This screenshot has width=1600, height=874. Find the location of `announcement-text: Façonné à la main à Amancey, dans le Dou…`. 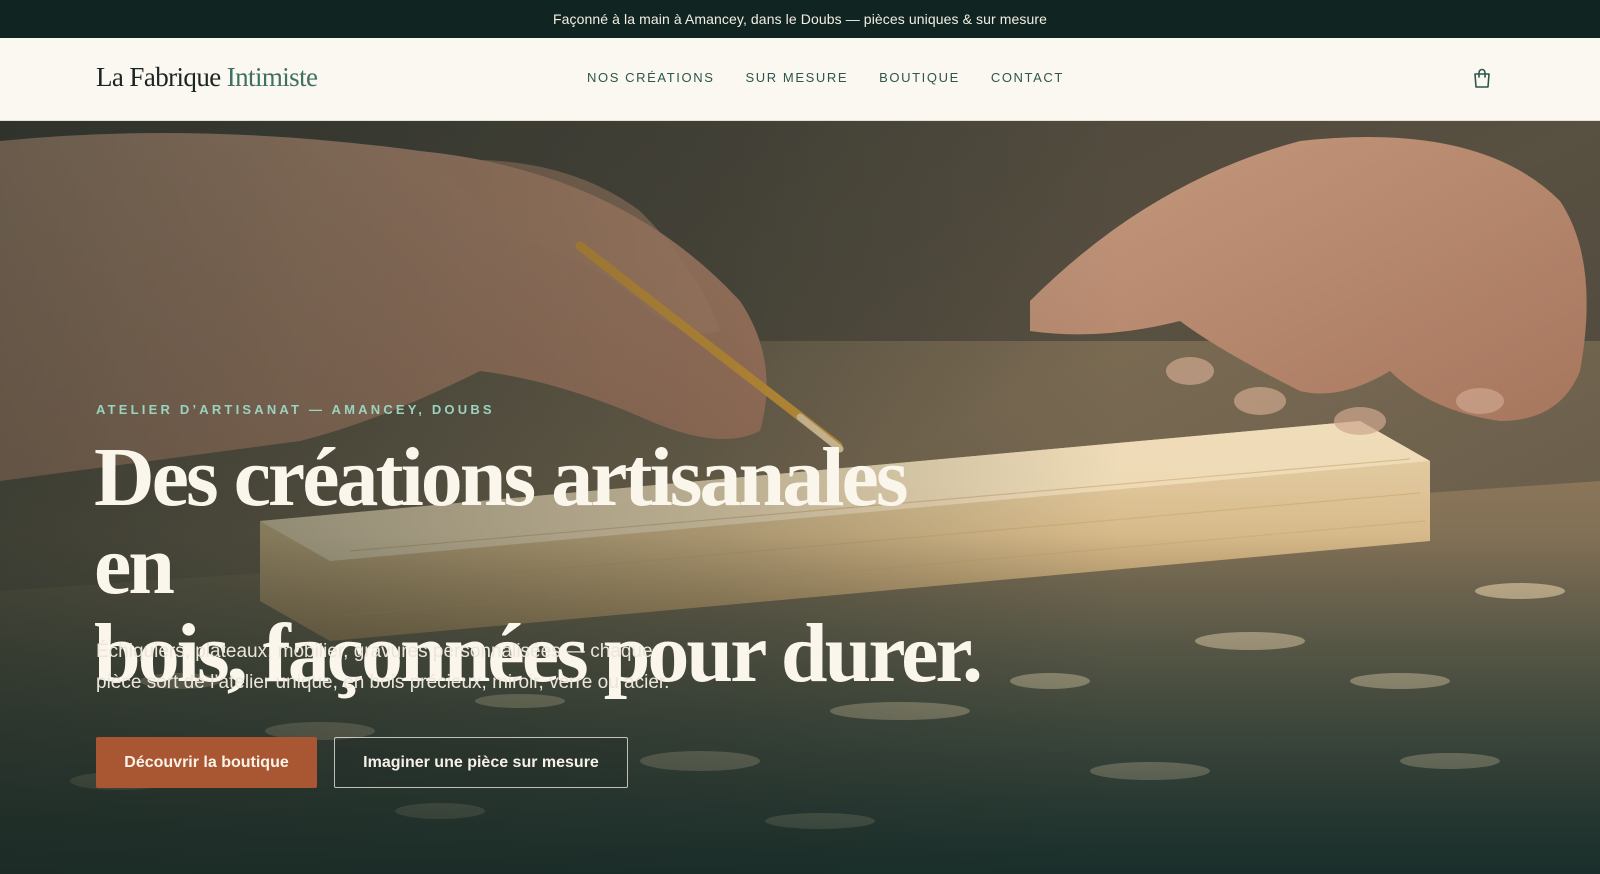

announcement-text: Façonné à la main à Amancey, dans le Dou… is located at coordinates (800, 19).